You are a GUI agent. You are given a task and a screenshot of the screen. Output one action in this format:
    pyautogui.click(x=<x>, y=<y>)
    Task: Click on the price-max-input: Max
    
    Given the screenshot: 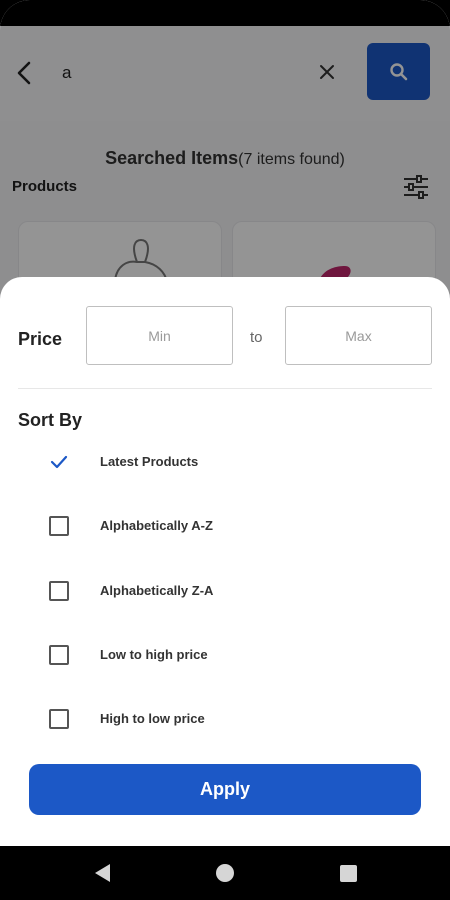 What is the action you would take?
    pyautogui.click(x=358, y=335)
    